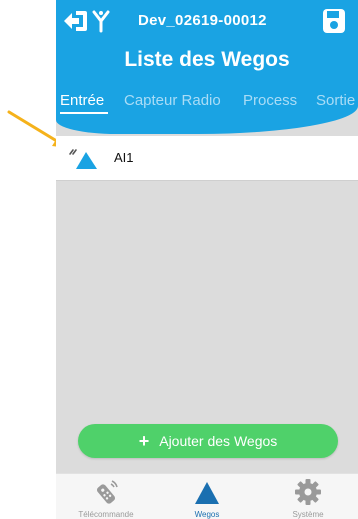 This screenshot has height=519, width=358. I want to click on antenna-icon, so click(101, 21).